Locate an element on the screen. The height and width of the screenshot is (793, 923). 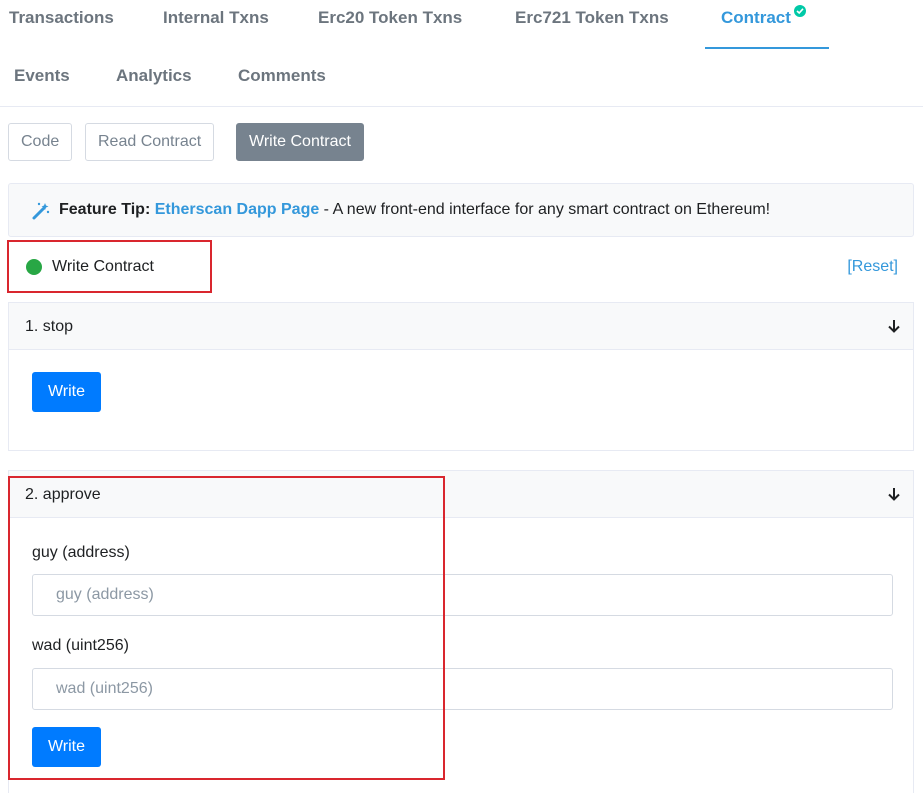
write-contract-header: Write Contract [Reset] is located at coordinates (461, 269).